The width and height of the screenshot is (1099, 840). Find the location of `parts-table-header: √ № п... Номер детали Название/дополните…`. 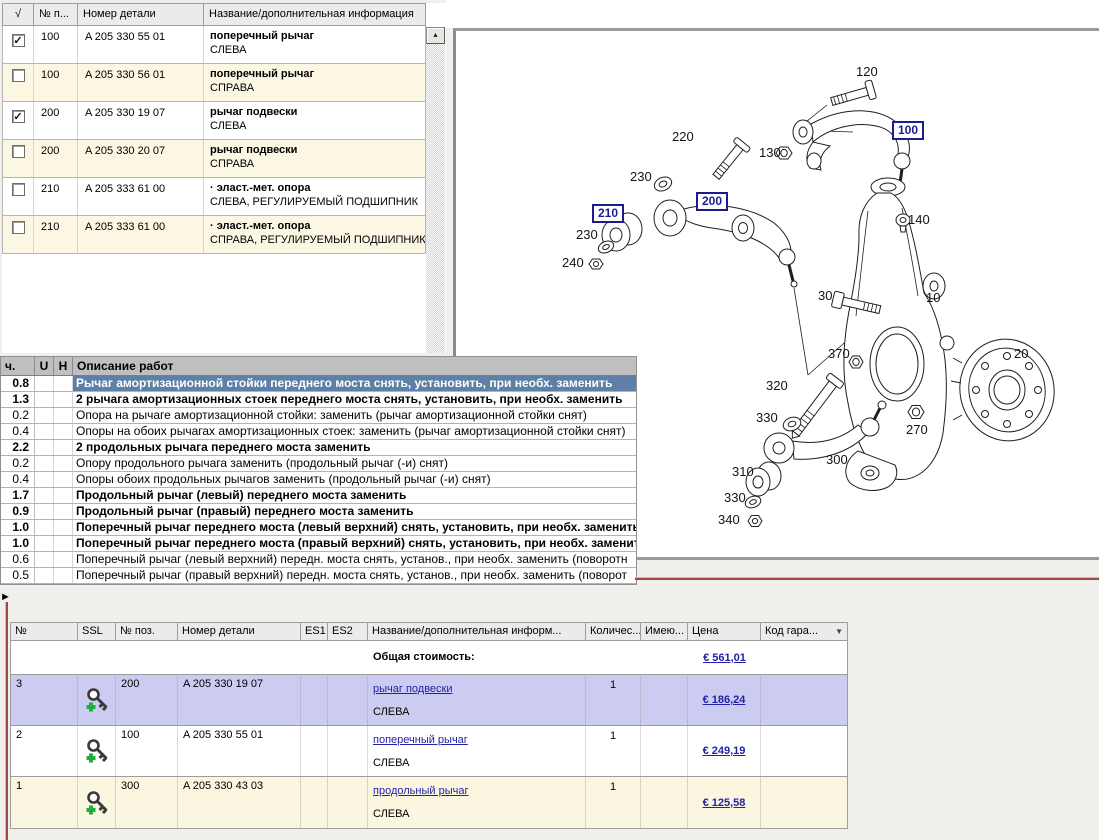

parts-table-header: √ № п... Номер детали Название/дополните… is located at coordinates (214, 14).